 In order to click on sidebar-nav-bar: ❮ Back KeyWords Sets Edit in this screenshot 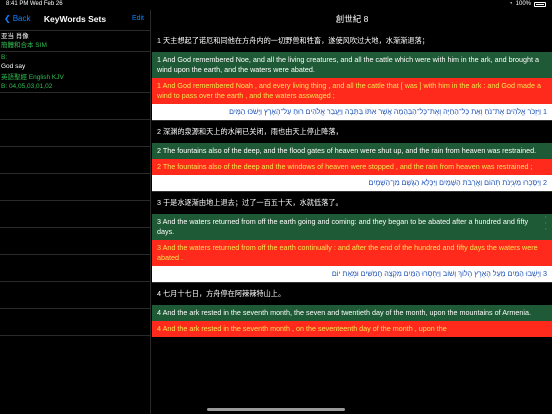, I will do `click(75, 20)`.